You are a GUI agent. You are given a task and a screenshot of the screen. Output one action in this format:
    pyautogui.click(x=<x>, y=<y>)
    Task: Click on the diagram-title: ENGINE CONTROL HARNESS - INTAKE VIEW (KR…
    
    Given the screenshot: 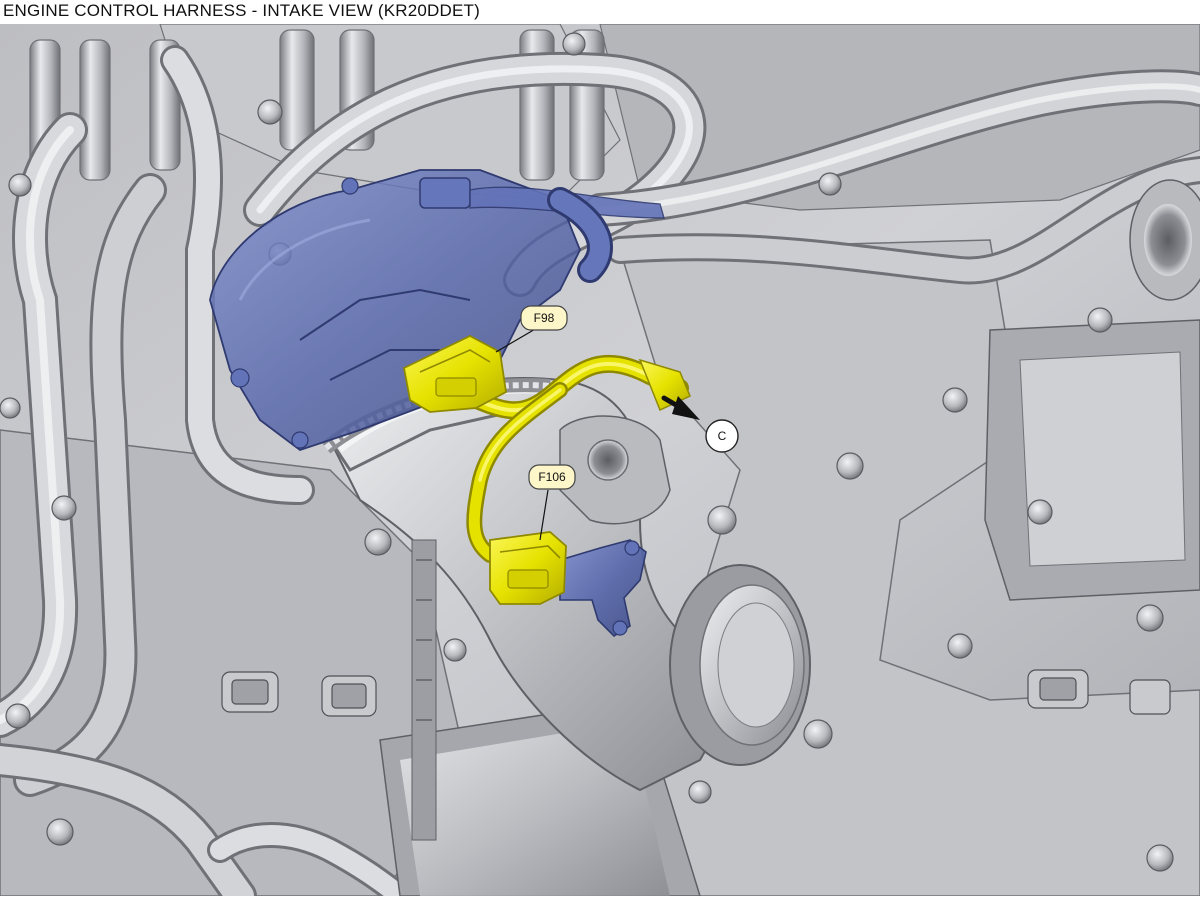 What is the action you would take?
    pyautogui.click(x=241, y=10)
    